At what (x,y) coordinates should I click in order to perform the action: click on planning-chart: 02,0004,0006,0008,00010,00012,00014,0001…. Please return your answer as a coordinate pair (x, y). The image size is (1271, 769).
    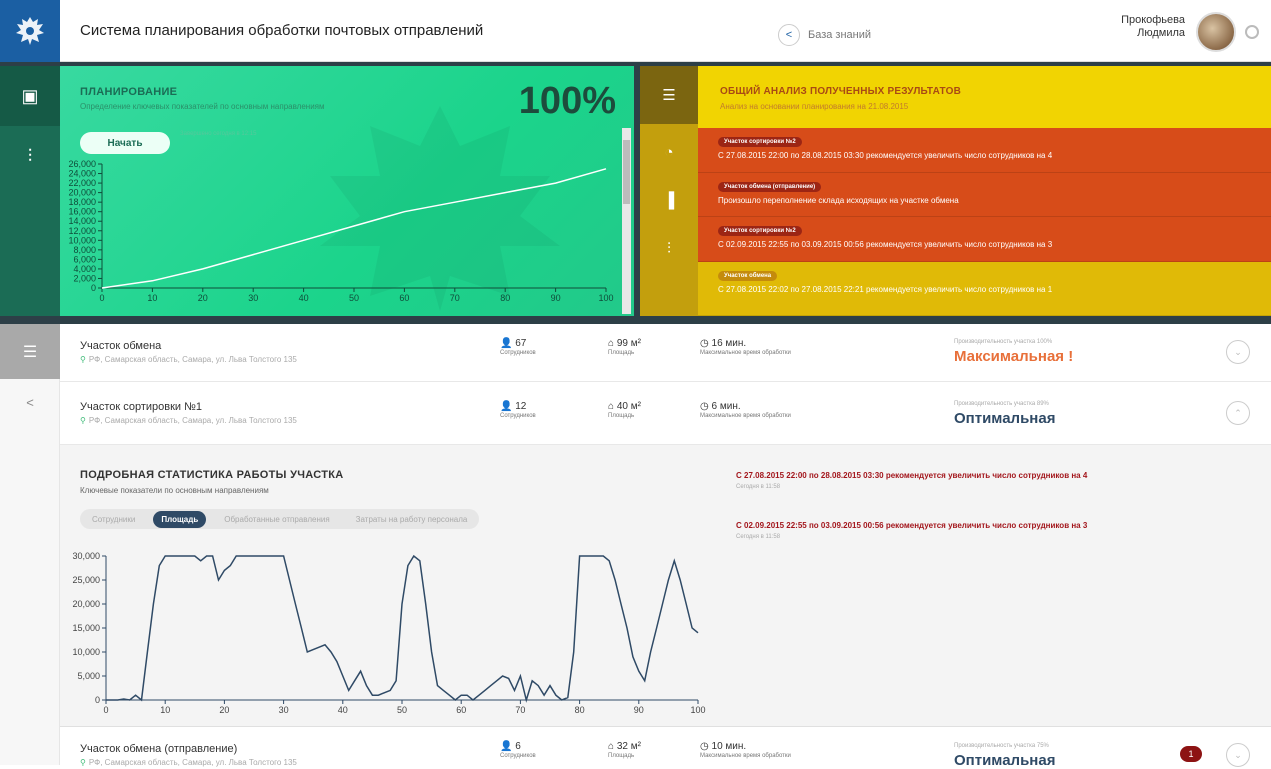
    Looking at the image, I should click on (340, 231).